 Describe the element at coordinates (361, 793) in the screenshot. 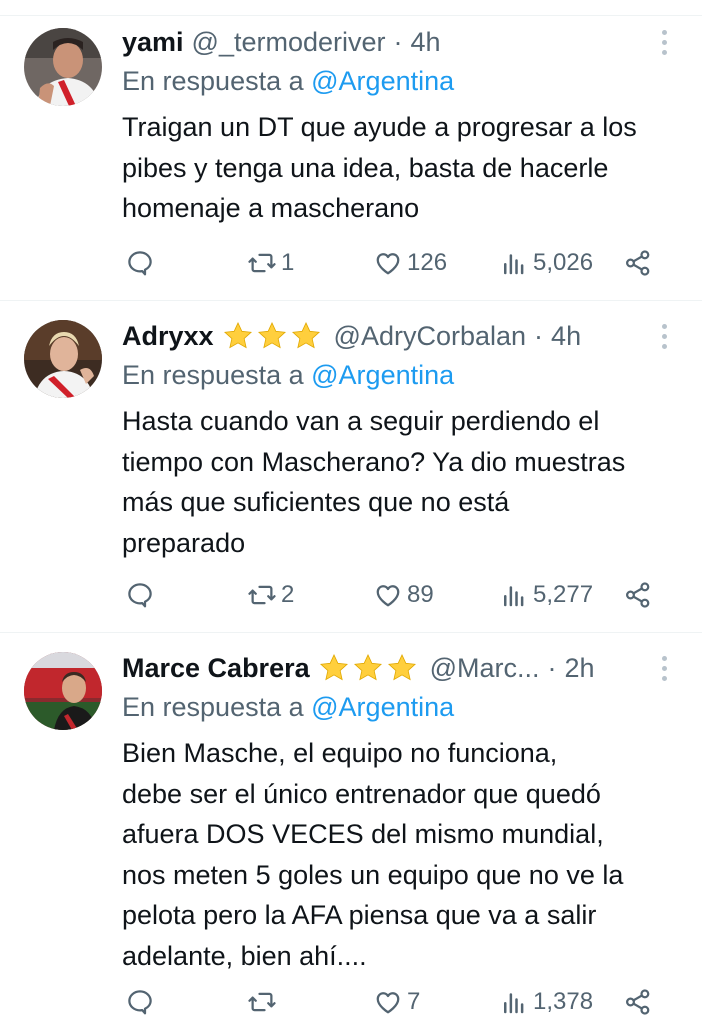

I see `tweet-text-line: debe ser el único entrenador que quedó` at that location.